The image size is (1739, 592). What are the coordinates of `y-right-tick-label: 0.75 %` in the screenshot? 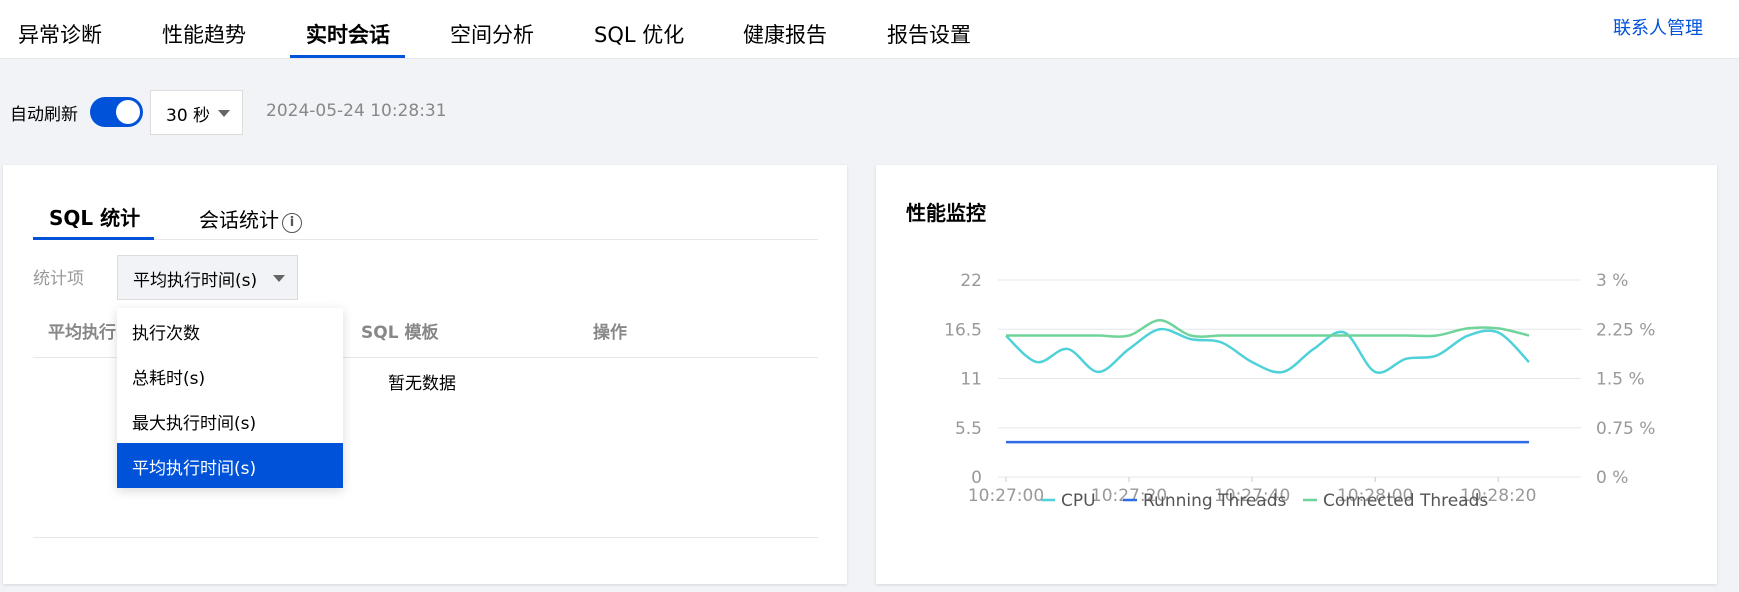 It's located at (1625, 429).